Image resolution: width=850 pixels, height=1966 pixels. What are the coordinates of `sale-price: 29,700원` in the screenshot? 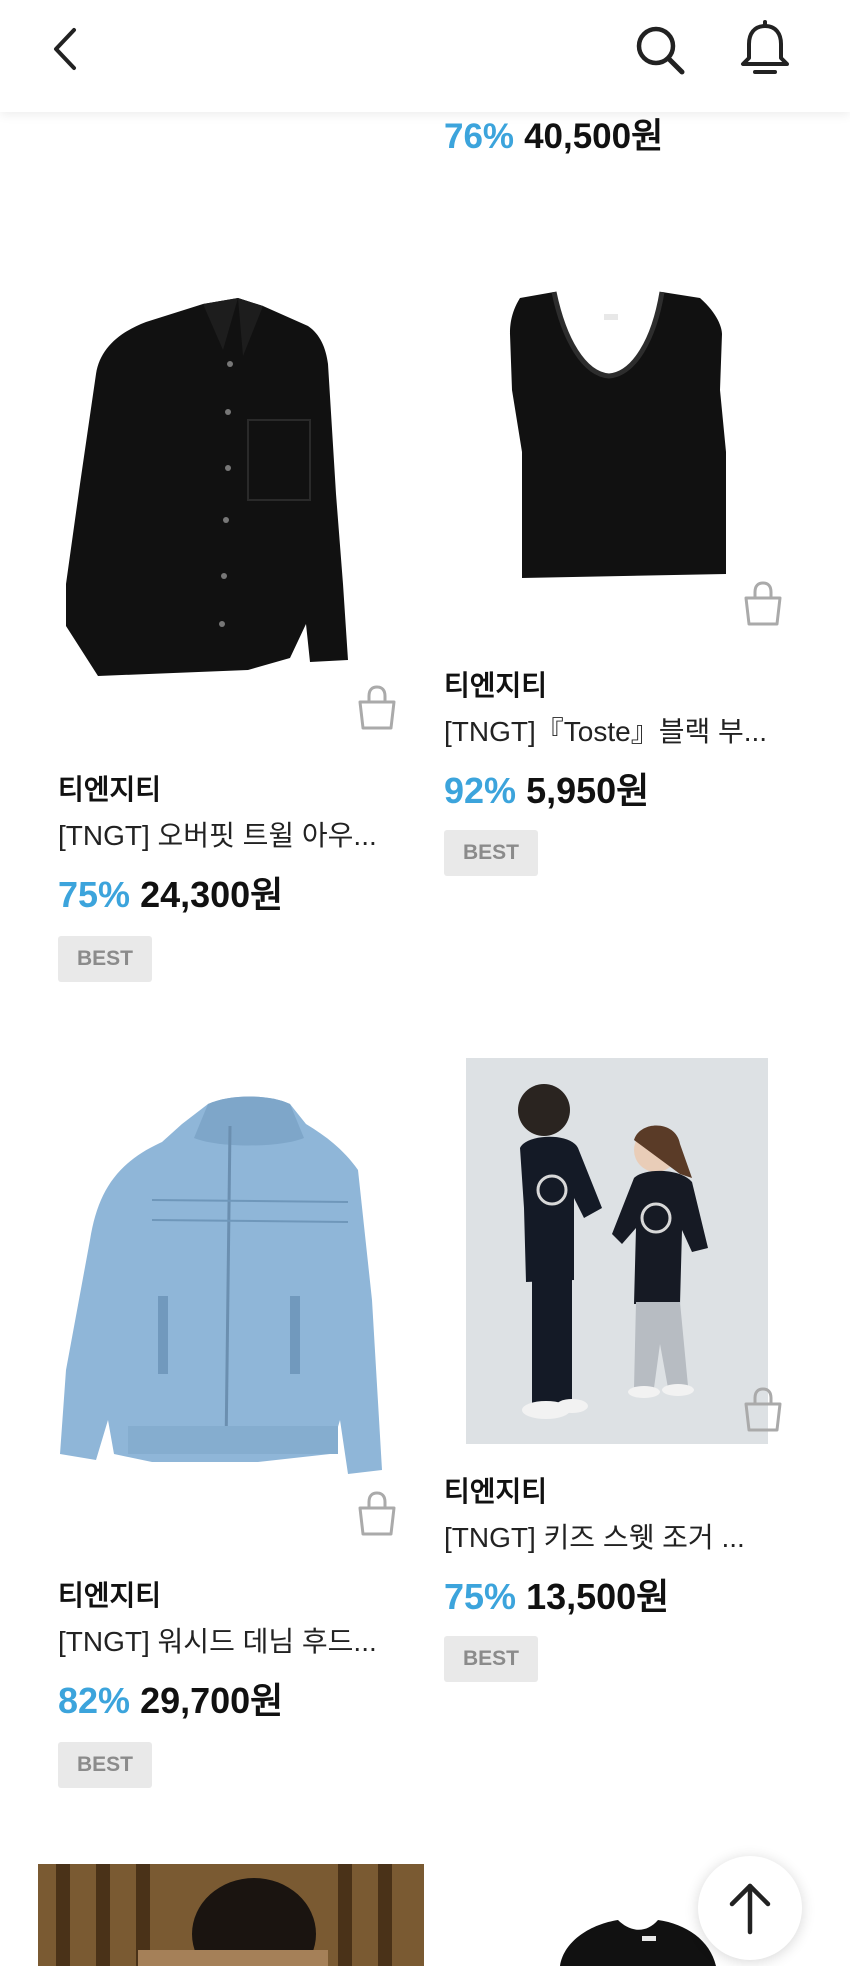 It's located at (212, 1700).